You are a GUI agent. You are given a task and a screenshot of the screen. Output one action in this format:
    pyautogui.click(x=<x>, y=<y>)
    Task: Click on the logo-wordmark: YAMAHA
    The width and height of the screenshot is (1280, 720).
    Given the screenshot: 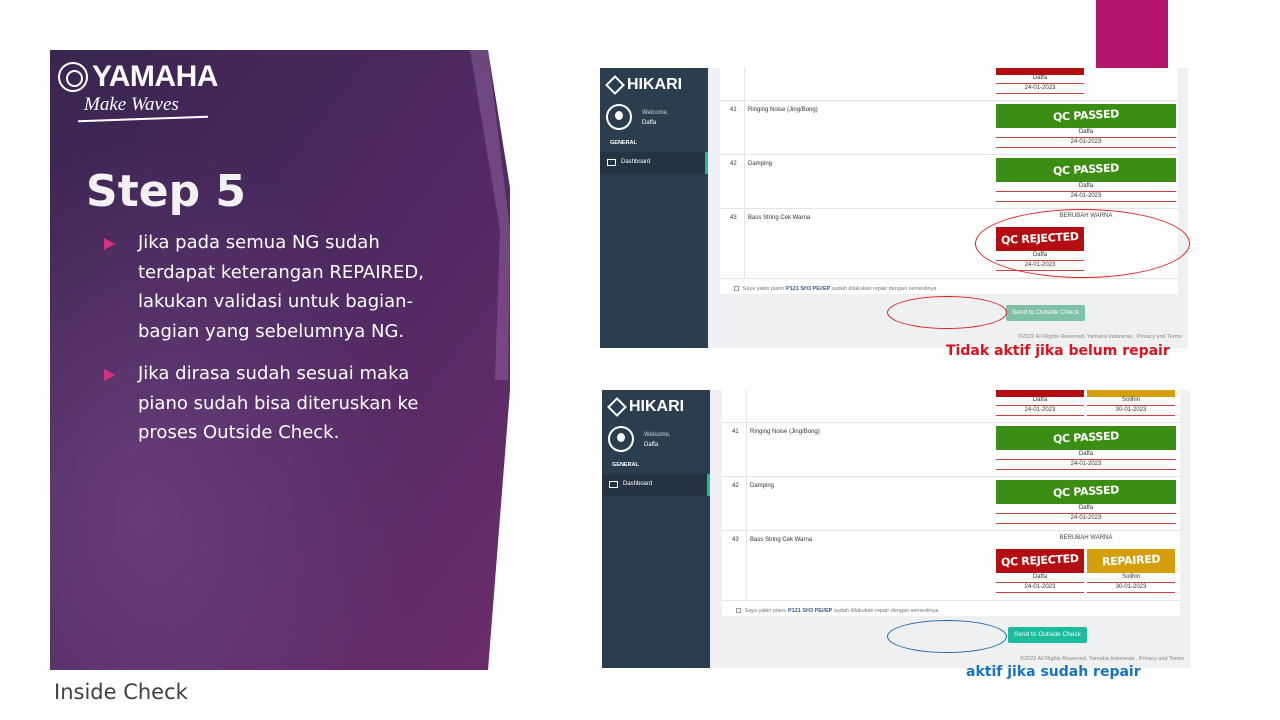 What is the action you would take?
    pyautogui.click(x=155, y=76)
    